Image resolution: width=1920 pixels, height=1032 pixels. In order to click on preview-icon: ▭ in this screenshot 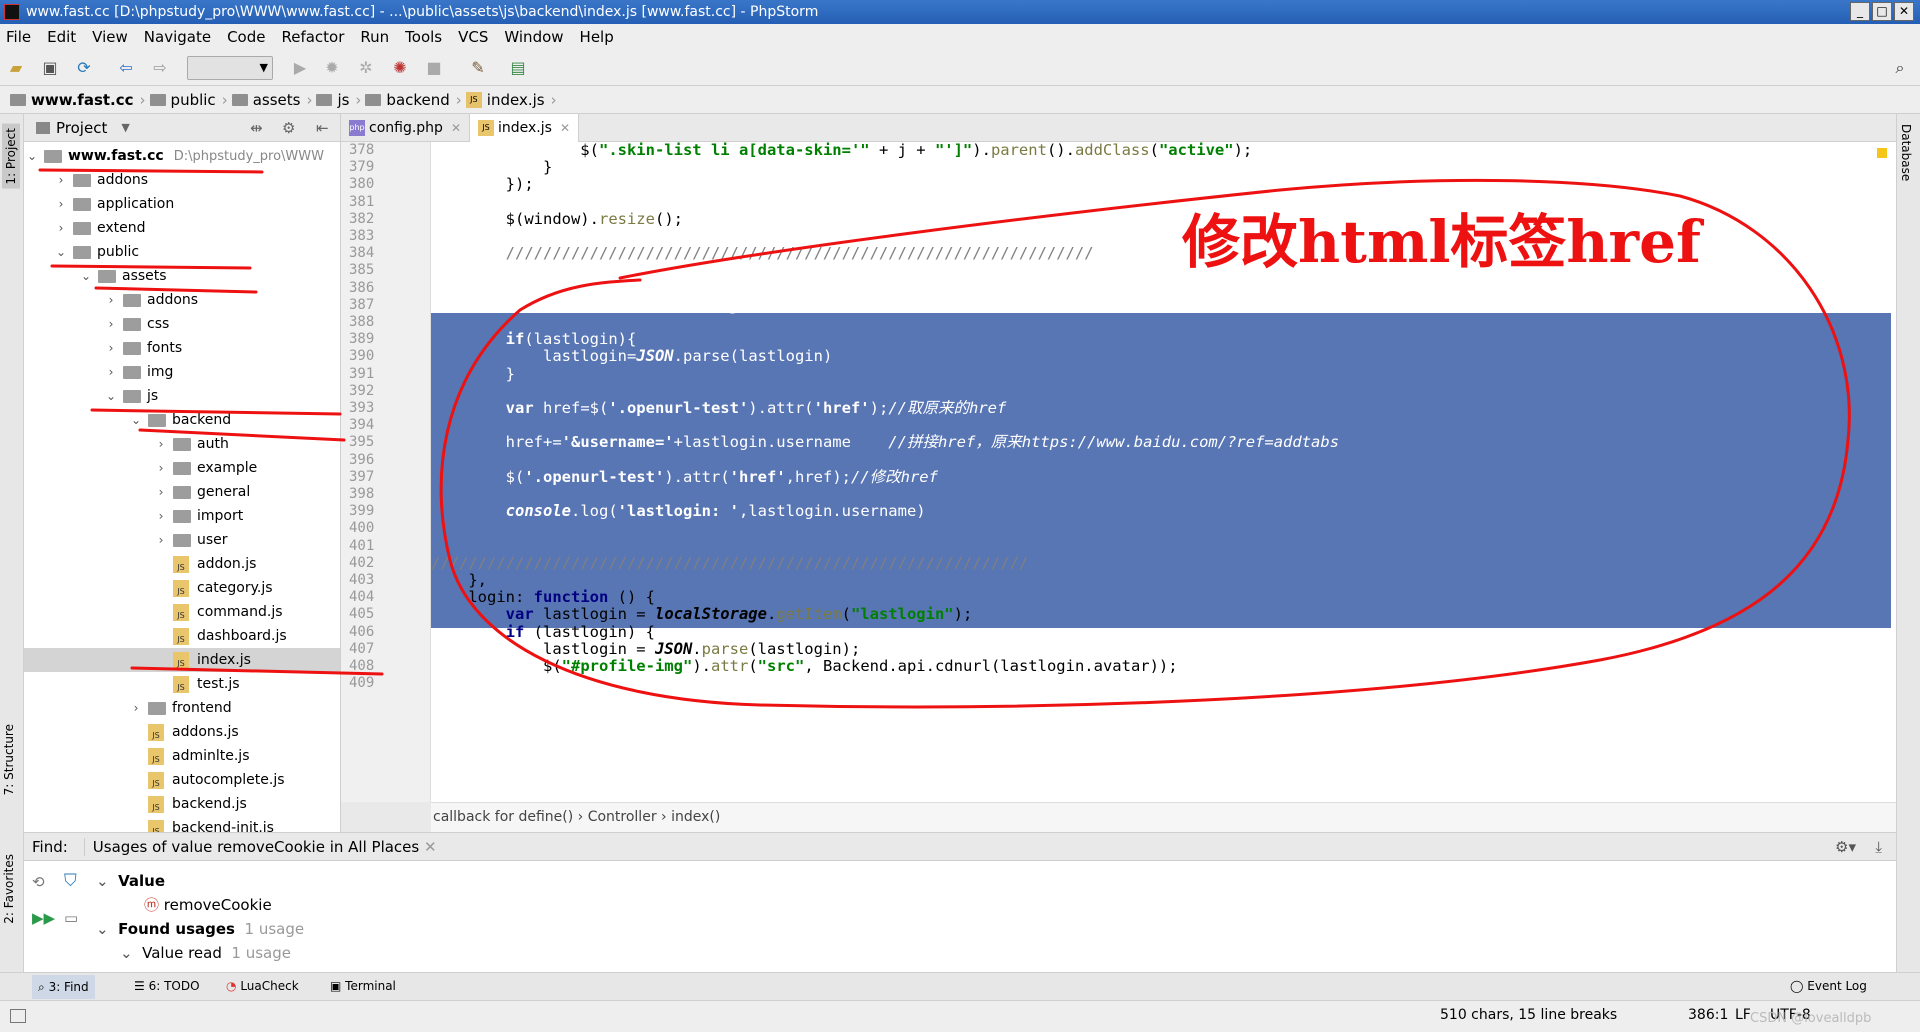, I will do `click(71, 918)`.